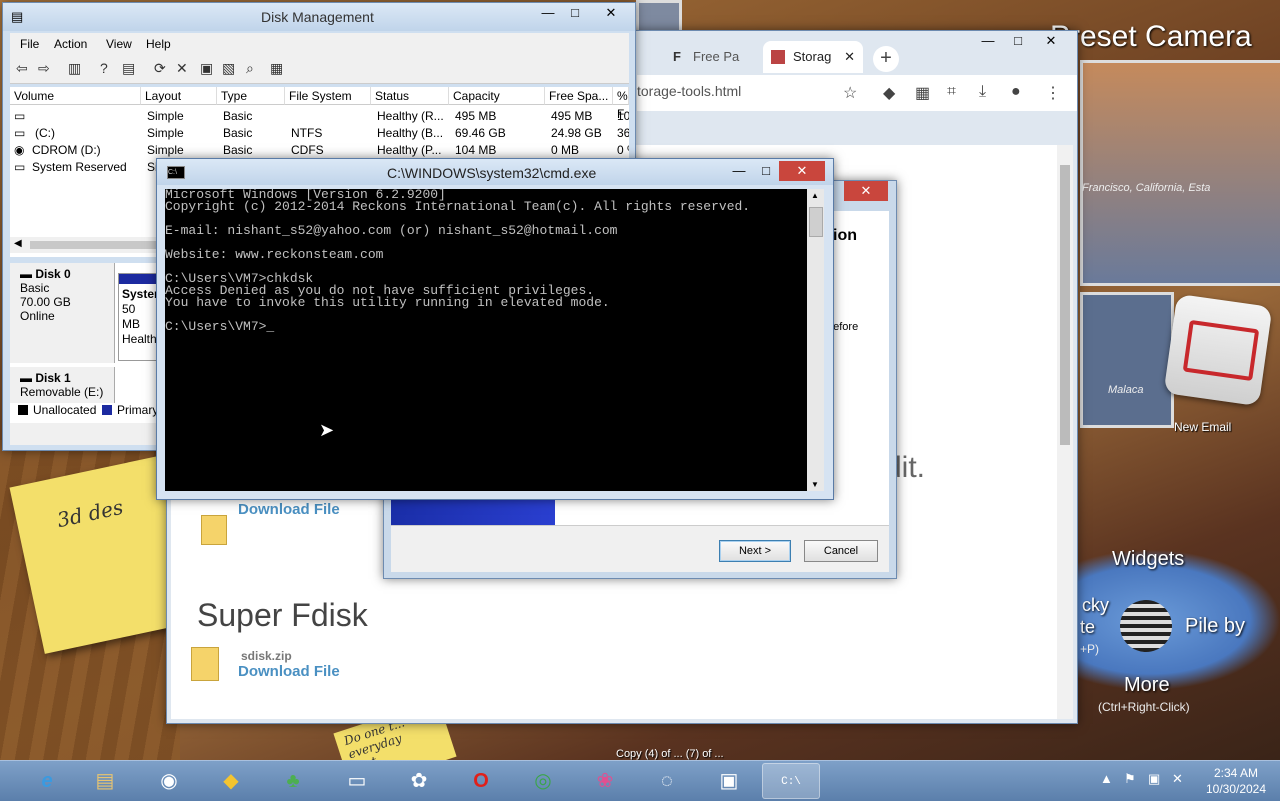 The height and width of the screenshot is (801, 1280). I want to click on column-header: Capacity, so click(497, 96).